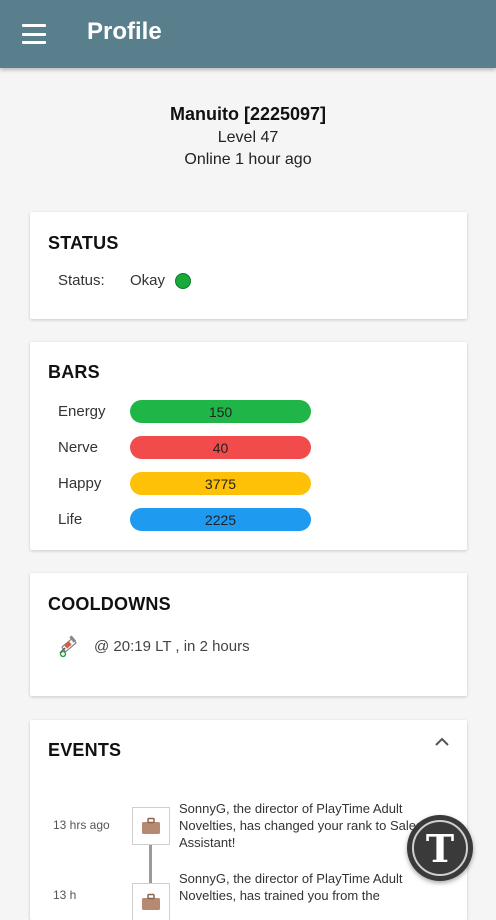 Image resolution: width=496 pixels, height=920 pixels. Describe the element at coordinates (248, 114) in the screenshot. I see `player-name: Manuito [2225097]` at that location.